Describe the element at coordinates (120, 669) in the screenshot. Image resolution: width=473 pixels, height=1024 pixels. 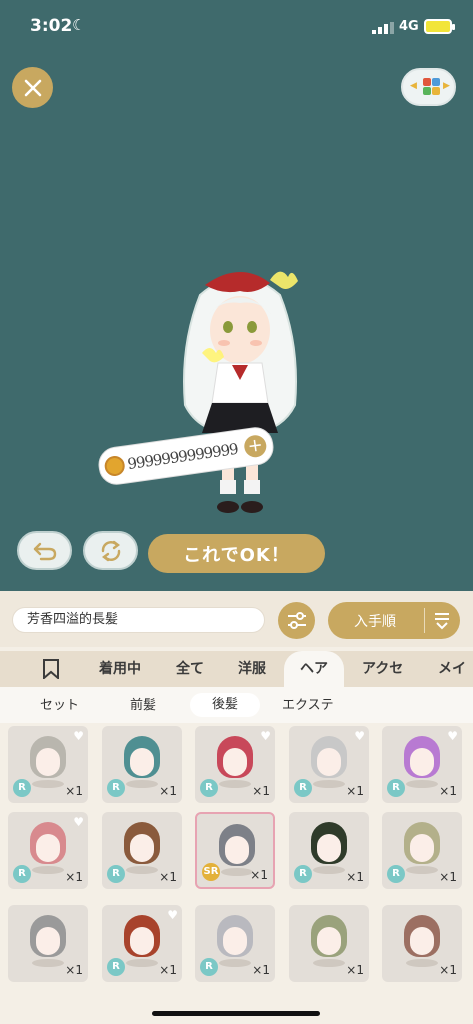
I see `tab-wearing: 着用中` at that location.